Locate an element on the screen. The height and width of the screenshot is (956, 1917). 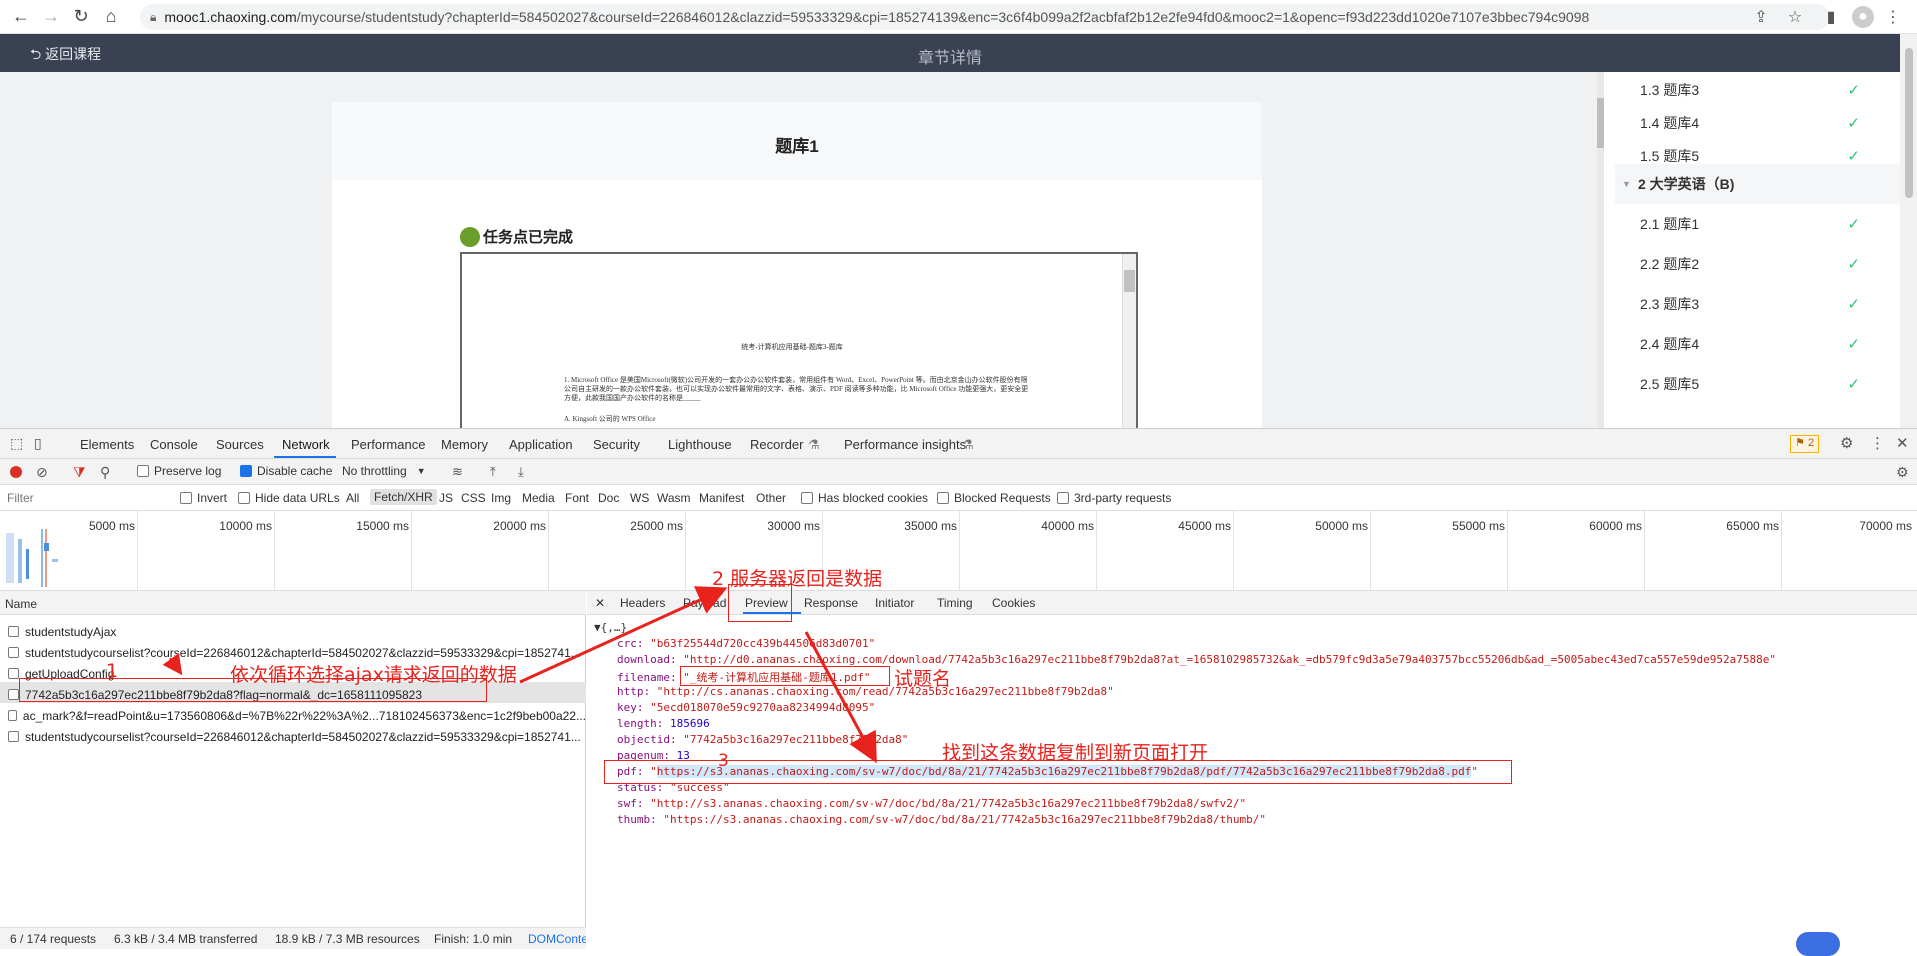
back-arrow-icon: ← is located at coordinates (21, 17).